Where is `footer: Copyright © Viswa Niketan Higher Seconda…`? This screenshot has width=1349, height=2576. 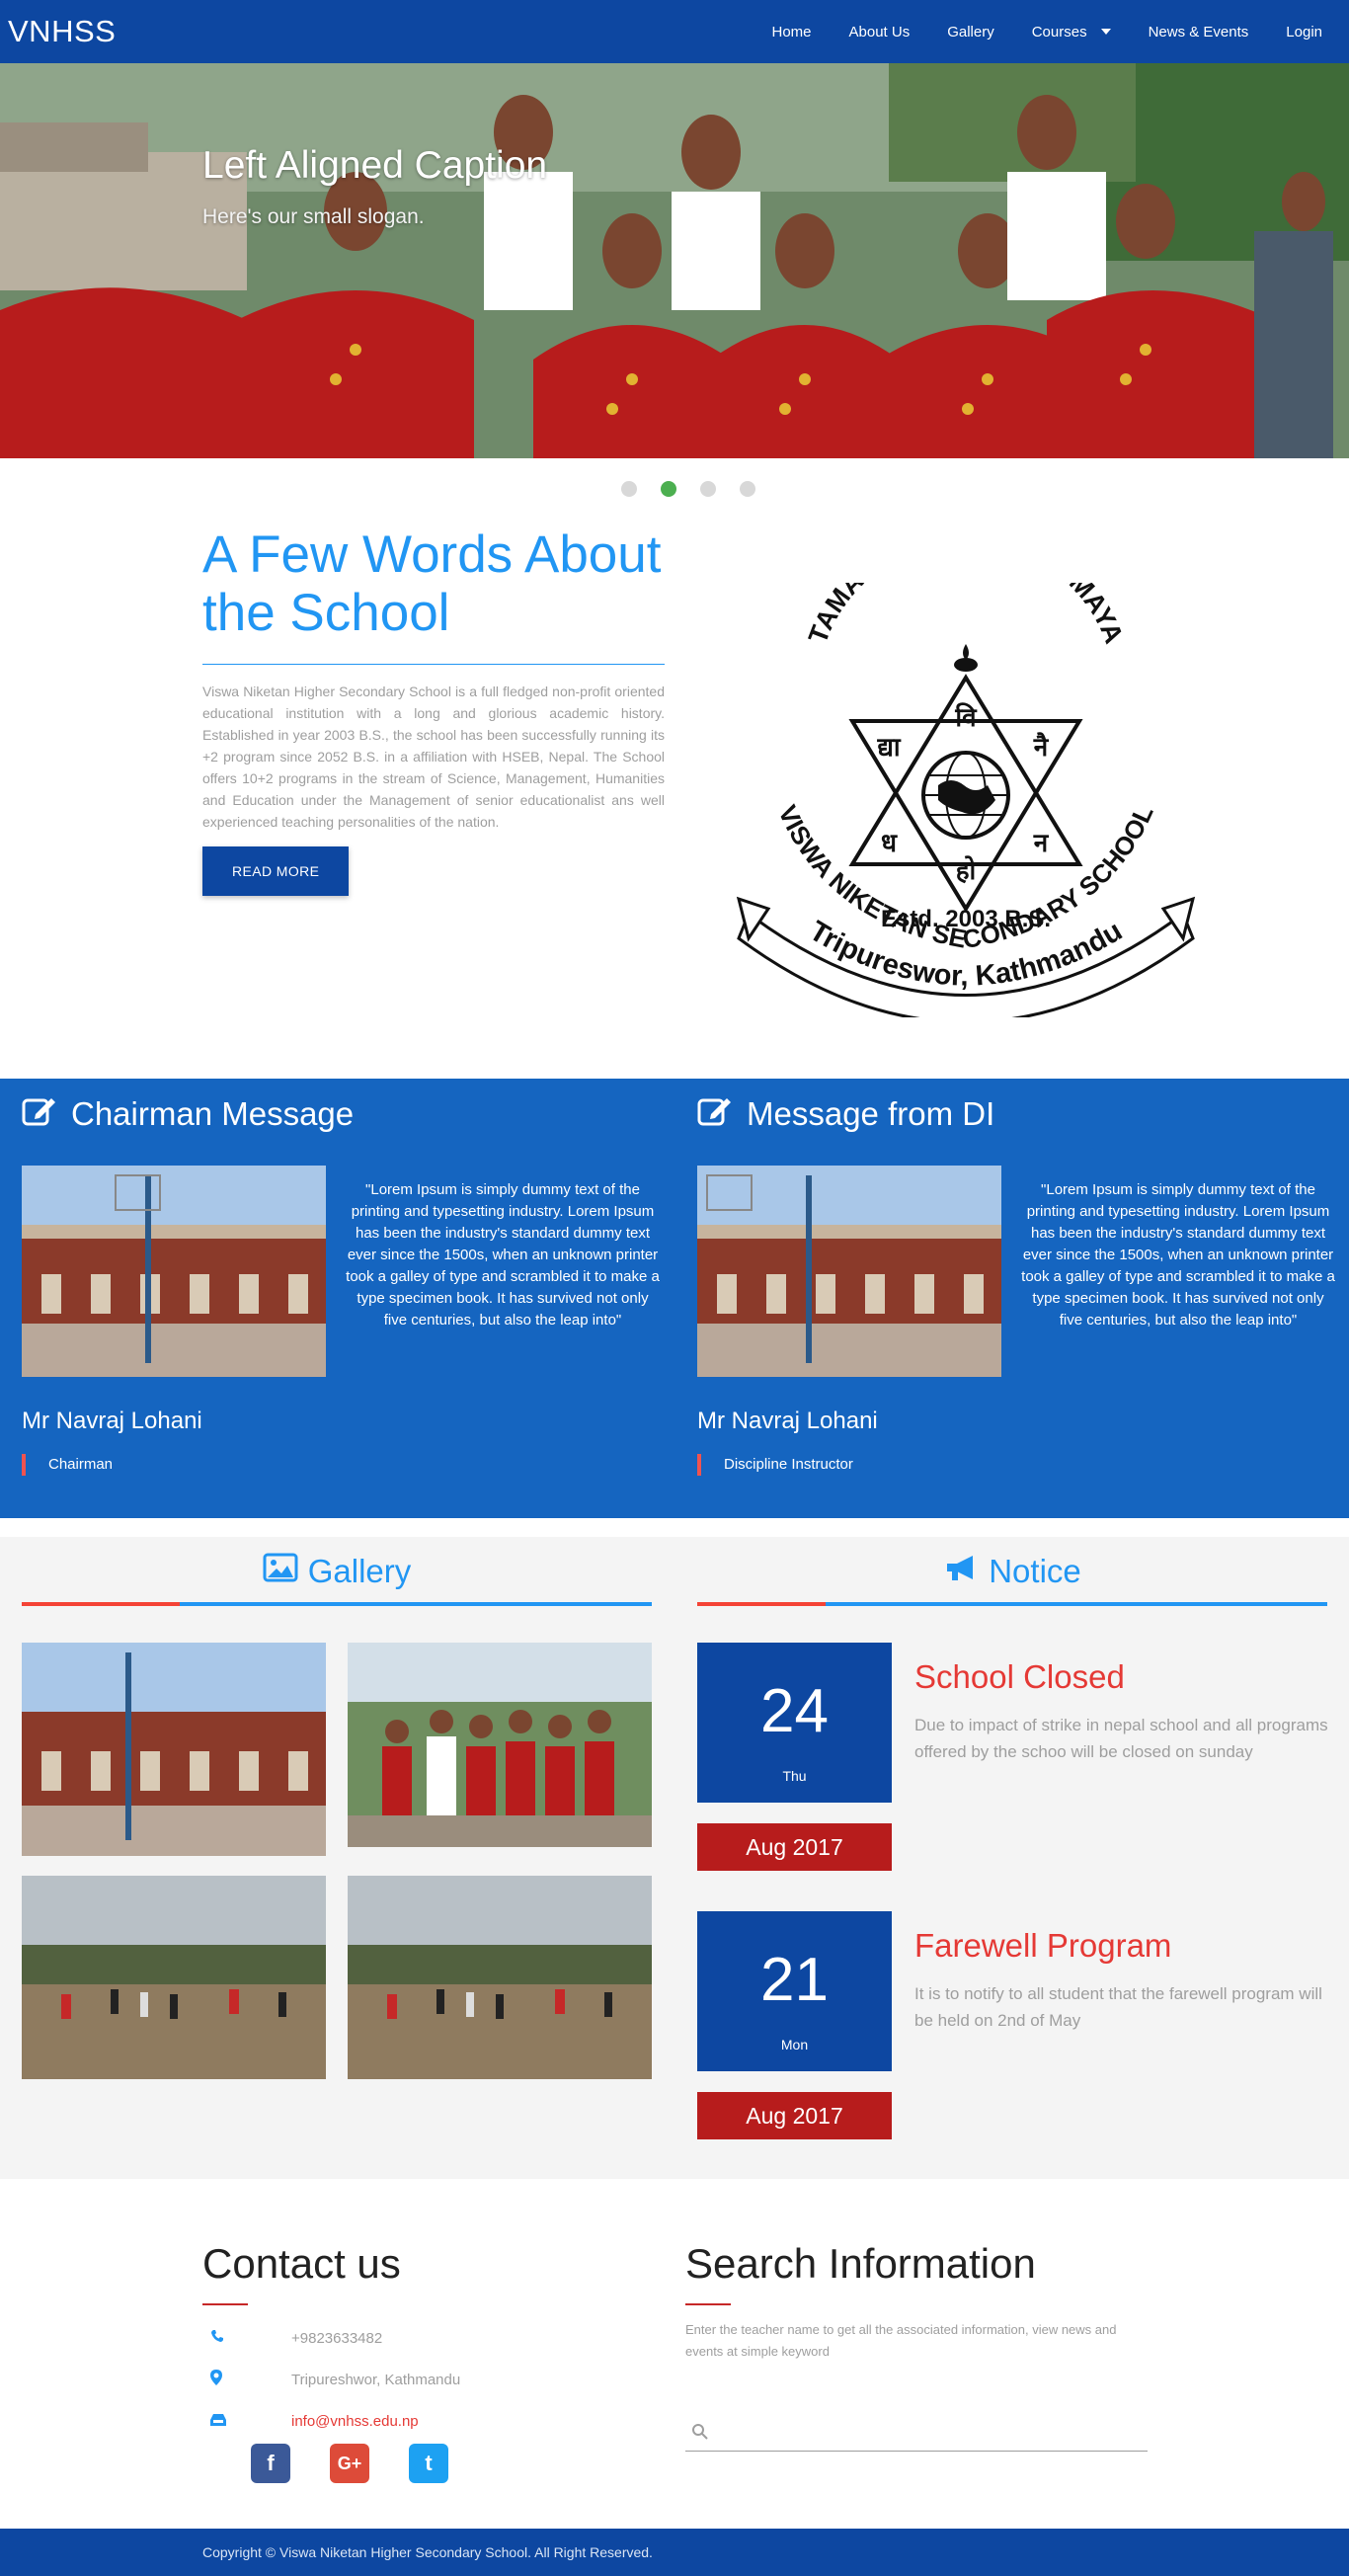 footer: Copyright © Viswa Niketan Higher Seconda… is located at coordinates (674, 2552).